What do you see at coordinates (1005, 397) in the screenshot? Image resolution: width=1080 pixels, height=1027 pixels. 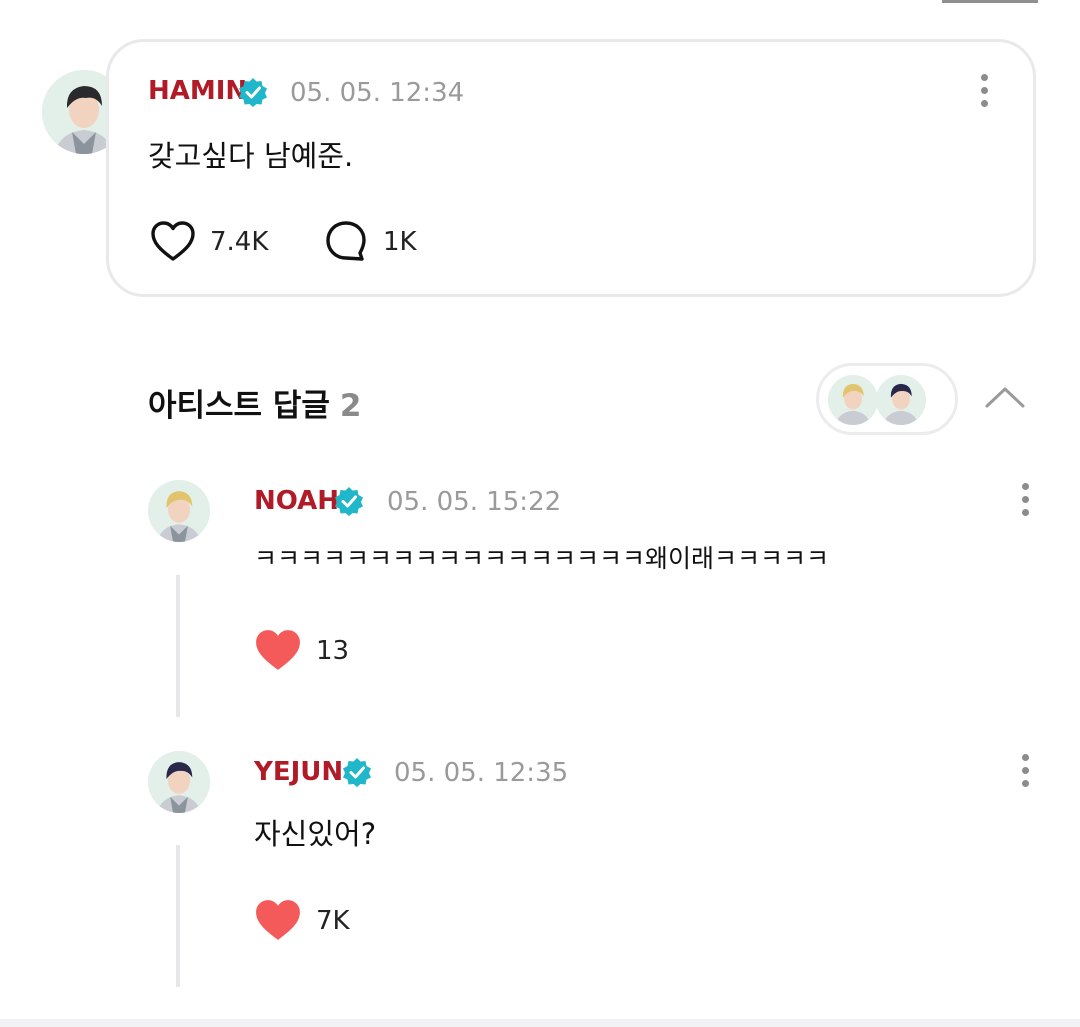 I see `collapse-chevron-up-icon` at bounding box center [1005, 397].